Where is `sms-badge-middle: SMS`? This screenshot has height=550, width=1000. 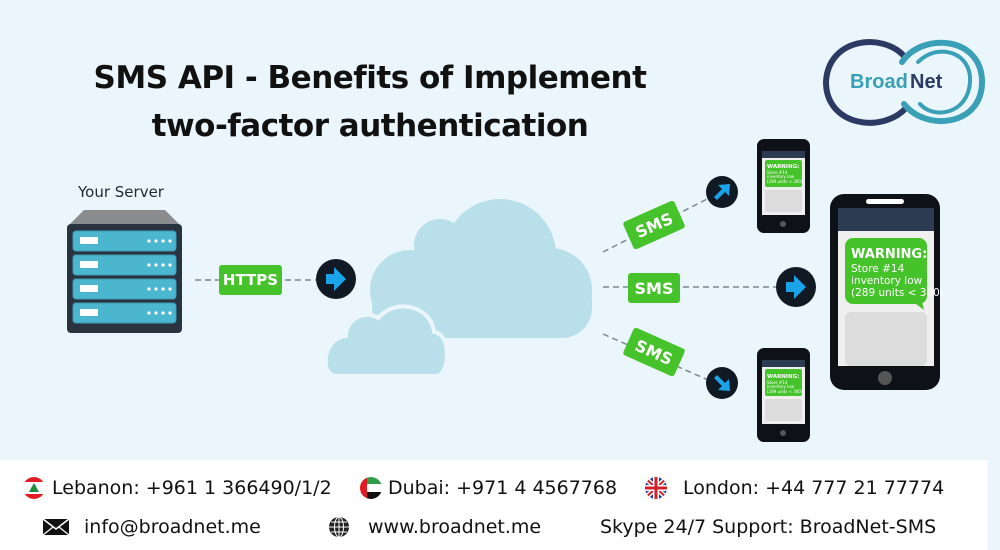 sms-badge-middle: SMS is located at coordinates (654, 288).